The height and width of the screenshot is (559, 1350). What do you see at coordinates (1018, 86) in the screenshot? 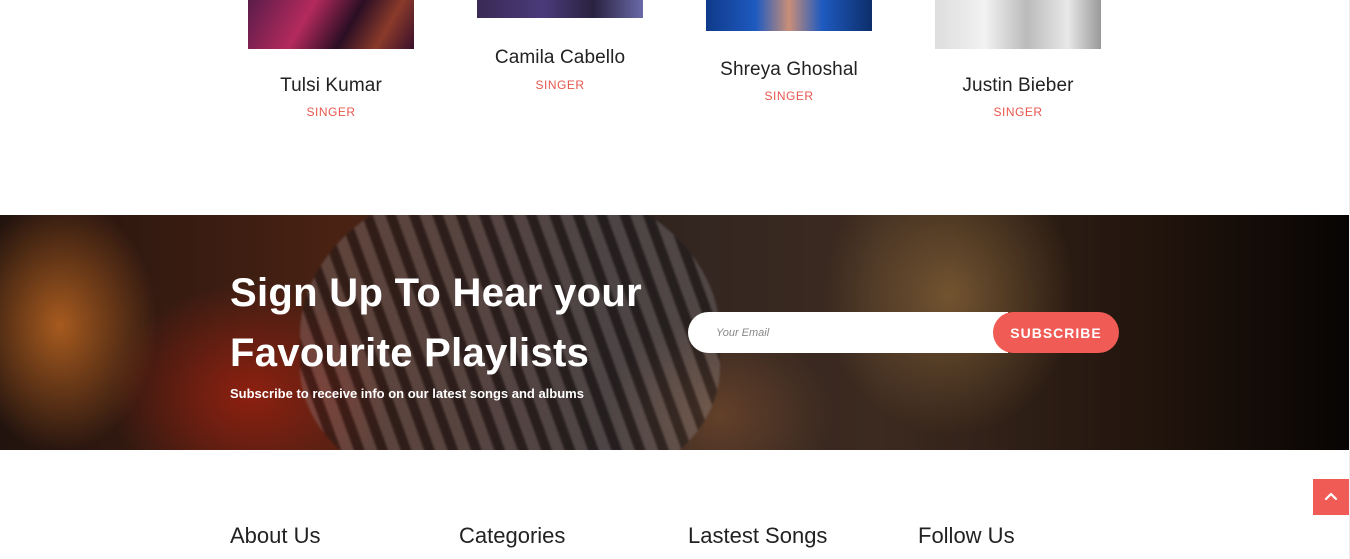
I see `artist-name: Justin Bieber` at bounding box center [1018, 86].